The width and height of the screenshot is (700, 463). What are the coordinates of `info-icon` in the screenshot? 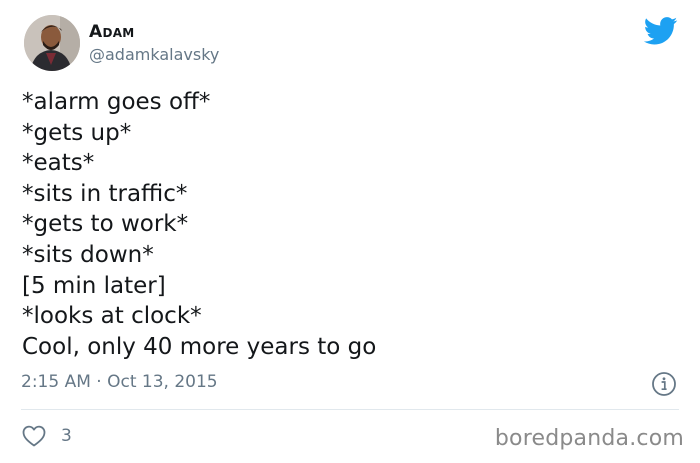 It's located at (664, 384).